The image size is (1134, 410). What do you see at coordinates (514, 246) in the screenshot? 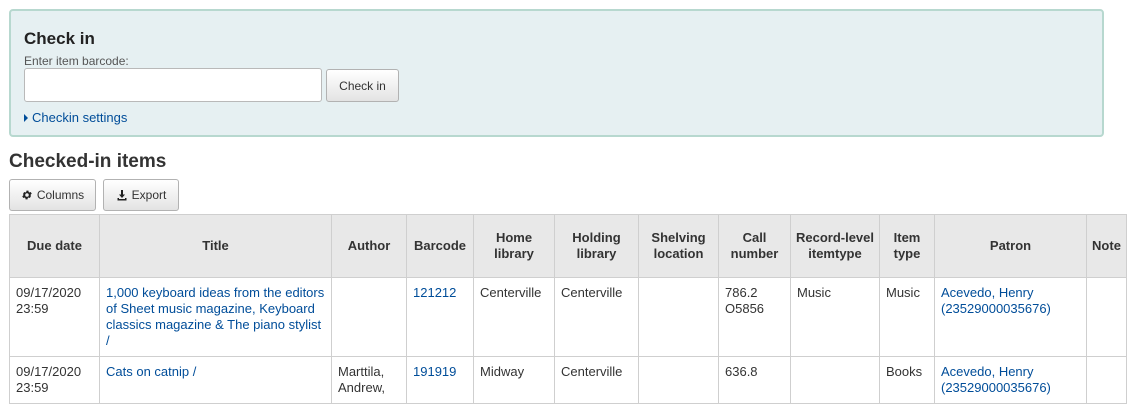
I see `header-home-library: Home library` at bounding box center [514, 246].